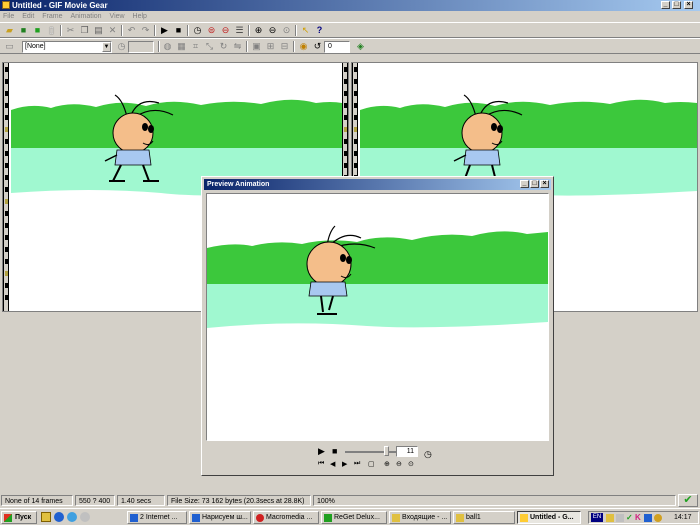  What do you see at coordinates (407, 451) in the screenshot?
I see `preview-frame-number: 11` at bounding box center [407, 451].